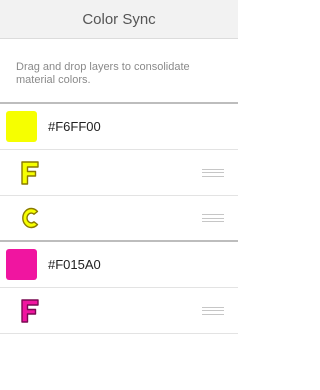 This screenshot has width=320, height=390. Describe the element at coordinates (119, 265) in the screenshot. I see `color-group-header: #F015A0` at that location.